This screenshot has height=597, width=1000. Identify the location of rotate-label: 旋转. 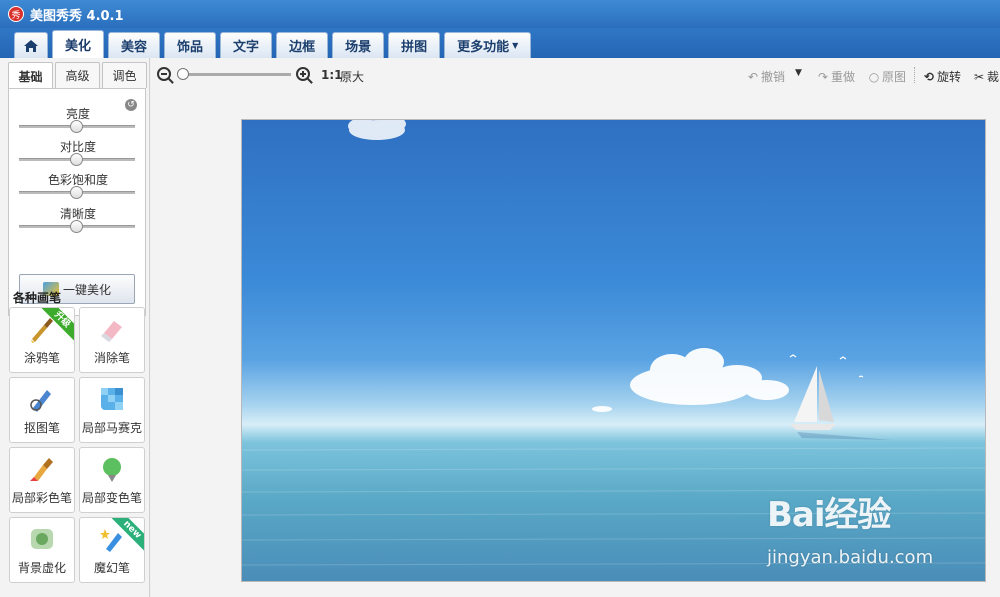
(949, 77).